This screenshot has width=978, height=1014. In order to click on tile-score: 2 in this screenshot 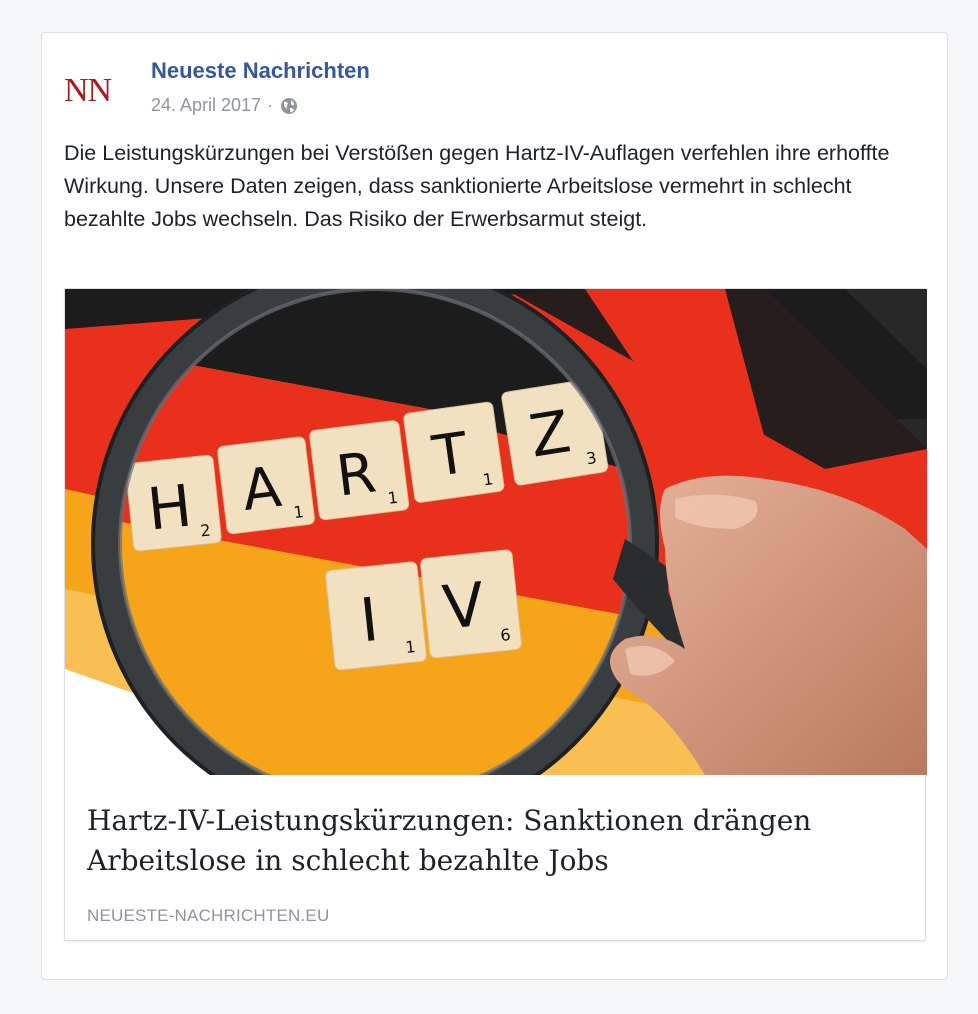, I will do `click(205, 530)`.